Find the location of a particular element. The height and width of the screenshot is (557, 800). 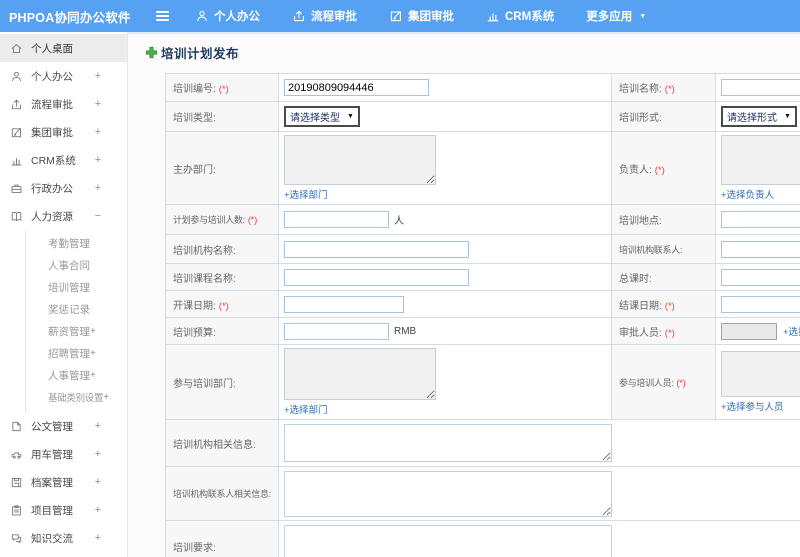

select-participants-link: +选择参与人员 is located at coordinates (752, 407).